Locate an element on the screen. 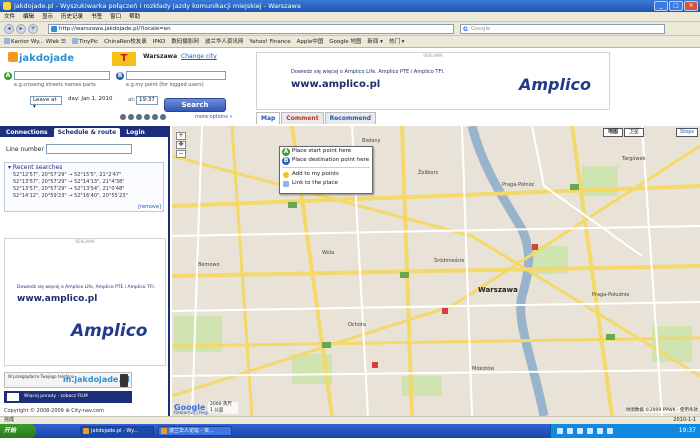  stops-button: Stops is located at coordinates (687, 132).